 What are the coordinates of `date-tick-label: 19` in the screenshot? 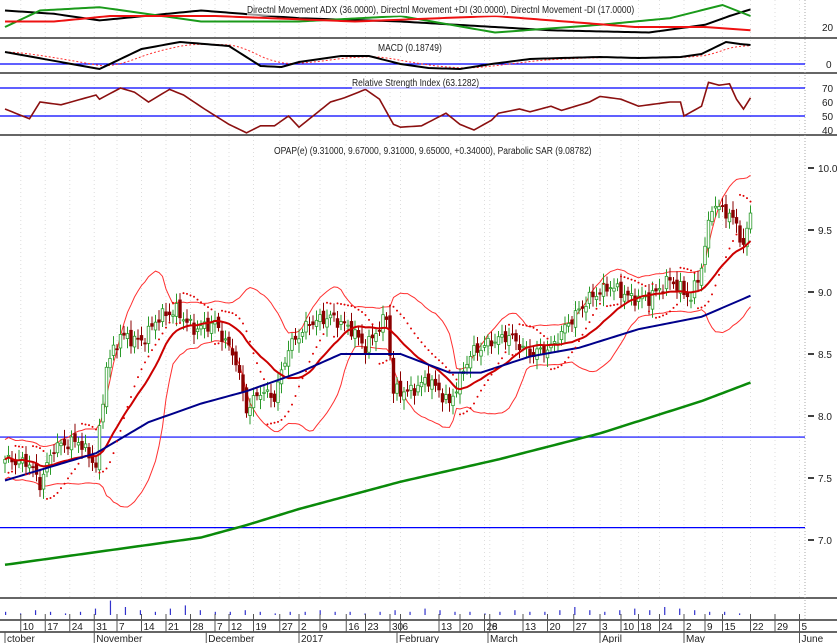 It's located at (262, 627).